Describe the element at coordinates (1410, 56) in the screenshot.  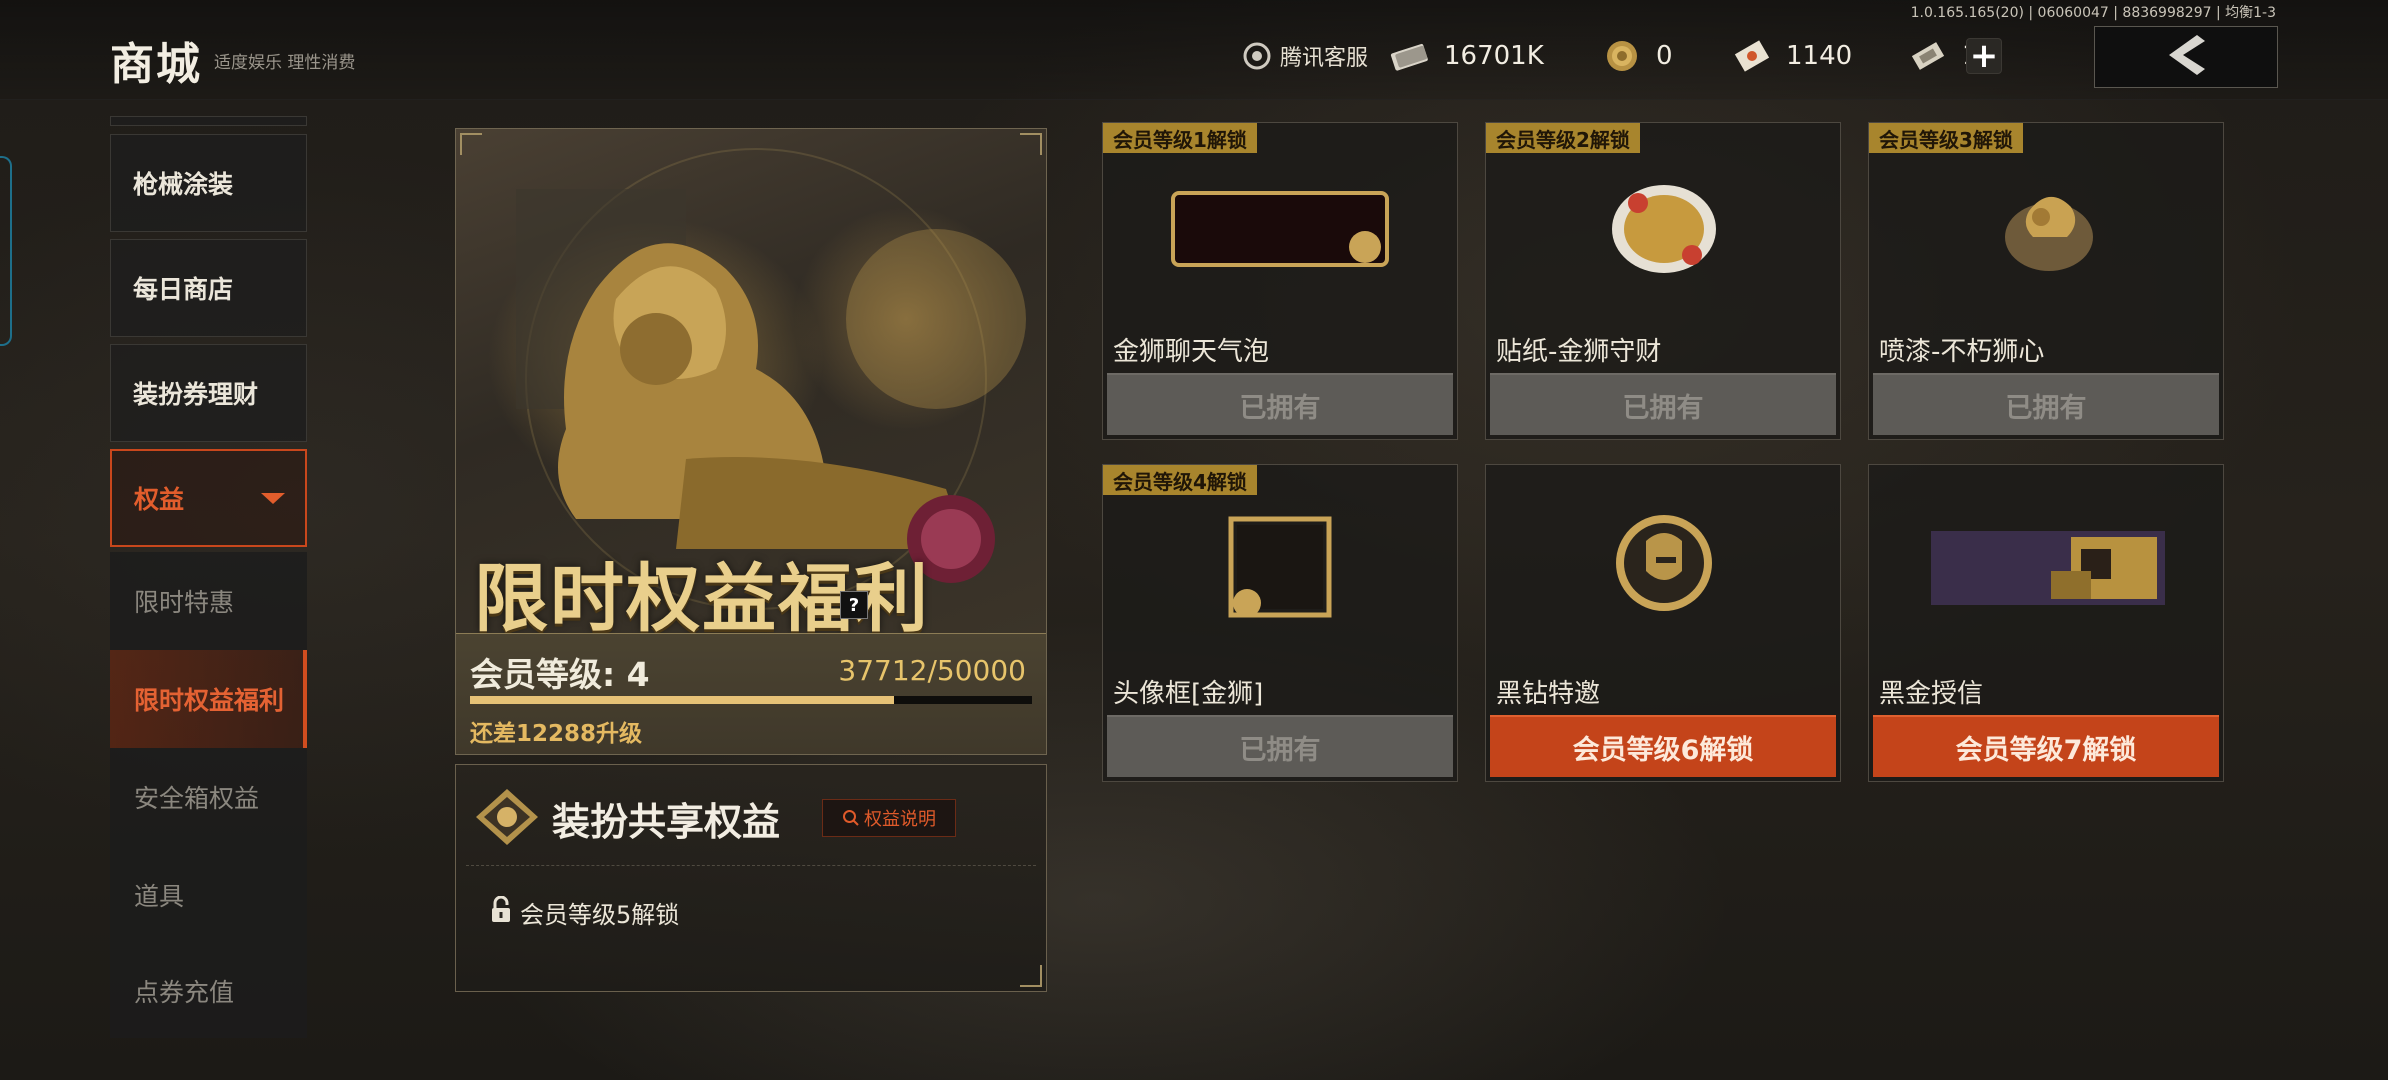
I see `cash-icon` at that location.